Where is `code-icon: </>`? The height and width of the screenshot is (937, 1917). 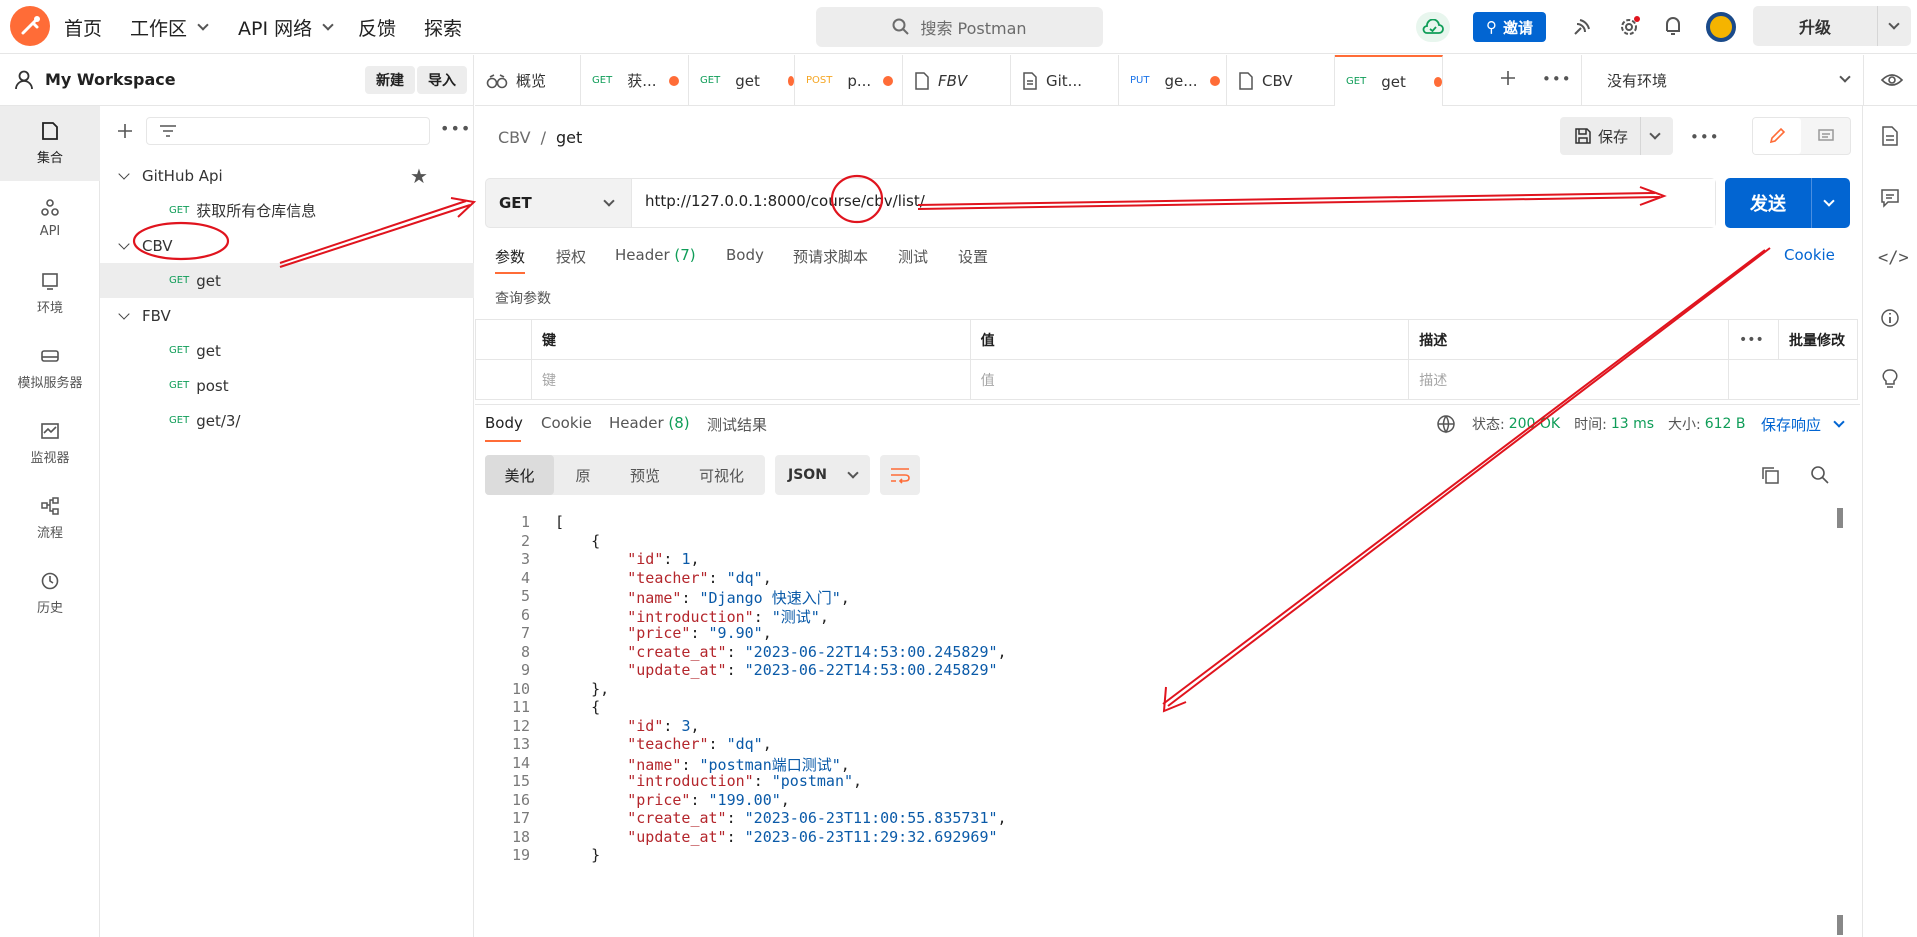 code-icon: </> is located at coordinates (1893, 258).